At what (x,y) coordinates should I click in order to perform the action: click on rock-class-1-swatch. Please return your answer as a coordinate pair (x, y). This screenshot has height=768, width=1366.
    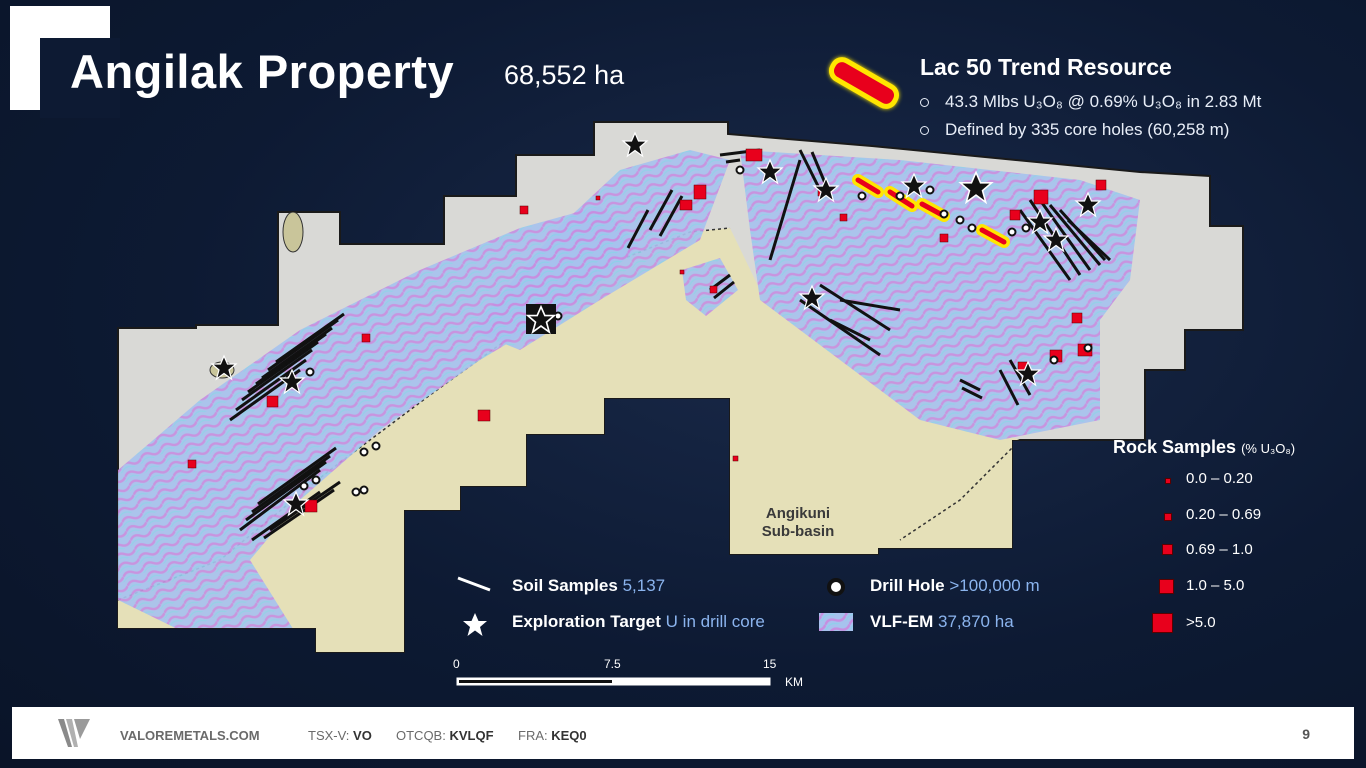
    Looking at the image, I should click on (1168, 517).